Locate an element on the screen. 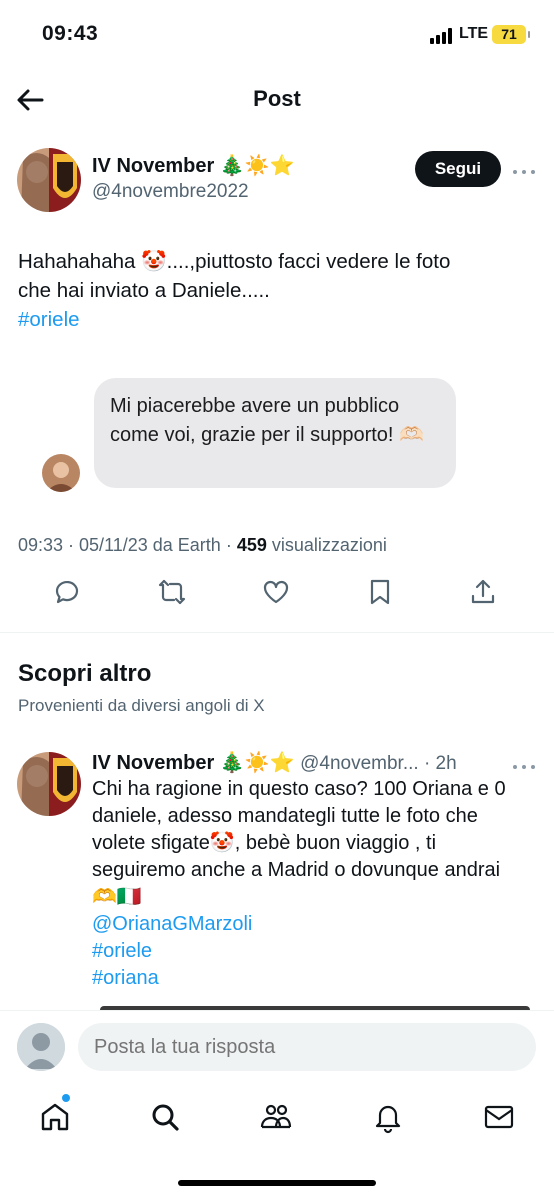  user-avatar is located at coordinates (41, 1047).